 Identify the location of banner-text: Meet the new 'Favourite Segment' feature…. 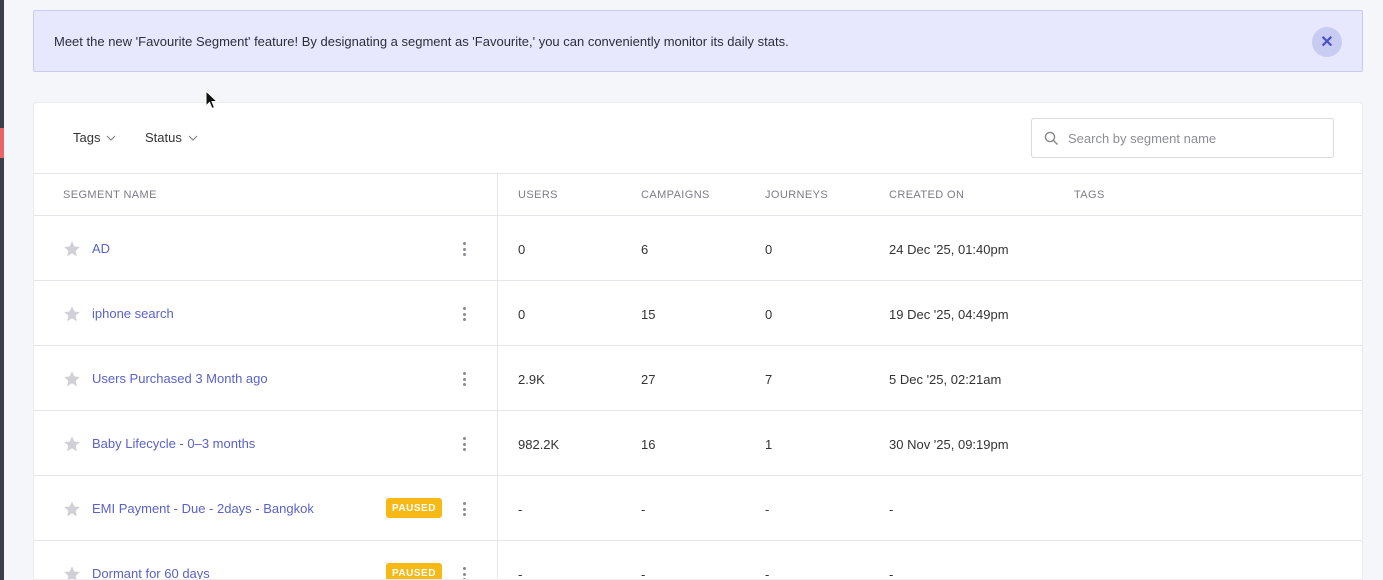
(421, 41).